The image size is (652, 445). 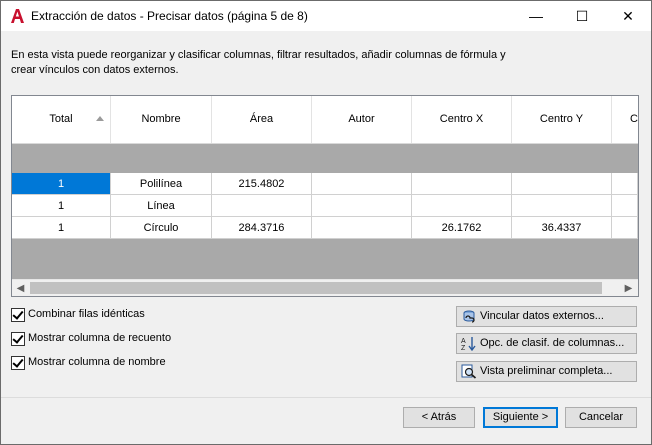 What do you see at coordinates (17, 16) in the screenshot?
I see `autocad-icon` at bounding box center [17, 16].